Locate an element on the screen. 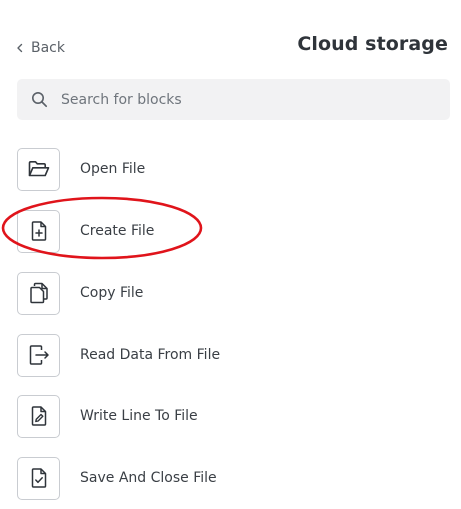 Image resolution: width=461 pixels, height=509 pixels. back-label: Back is located at coordinates (48, 48).